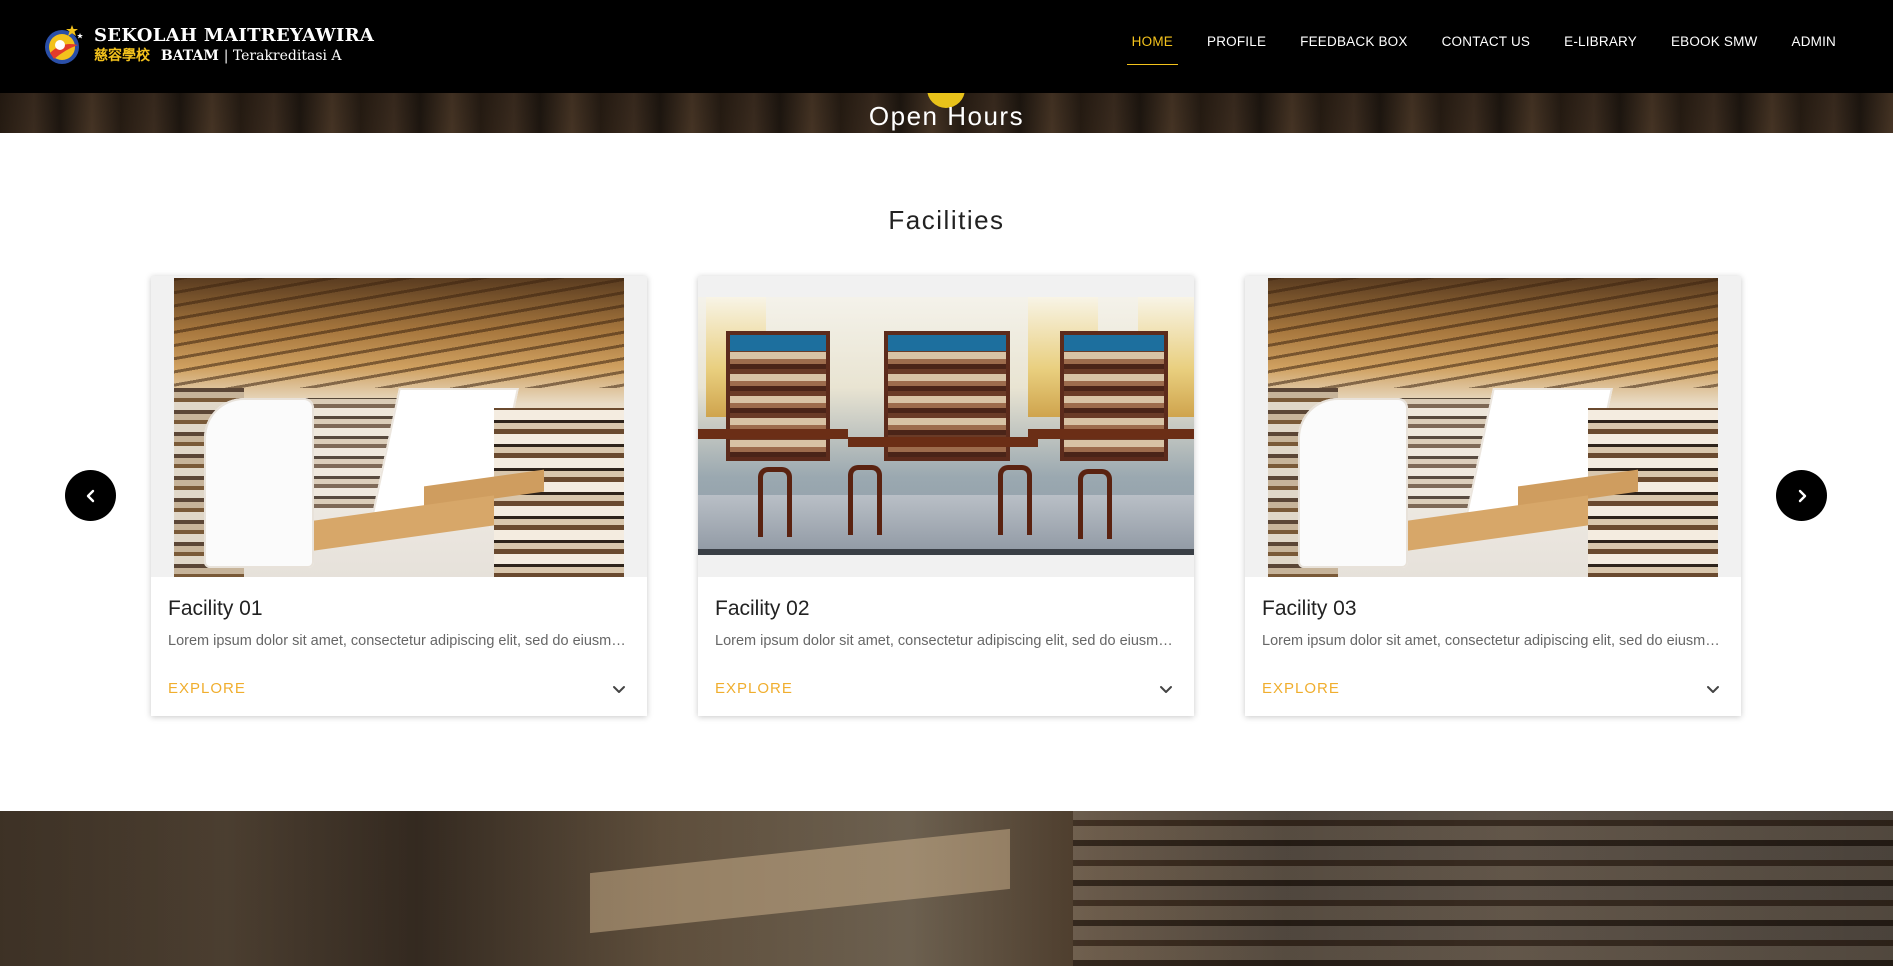  Describe the element at coordinates (946, 220) in the screenshot. I see `facilities-title: Facilities` at that location.